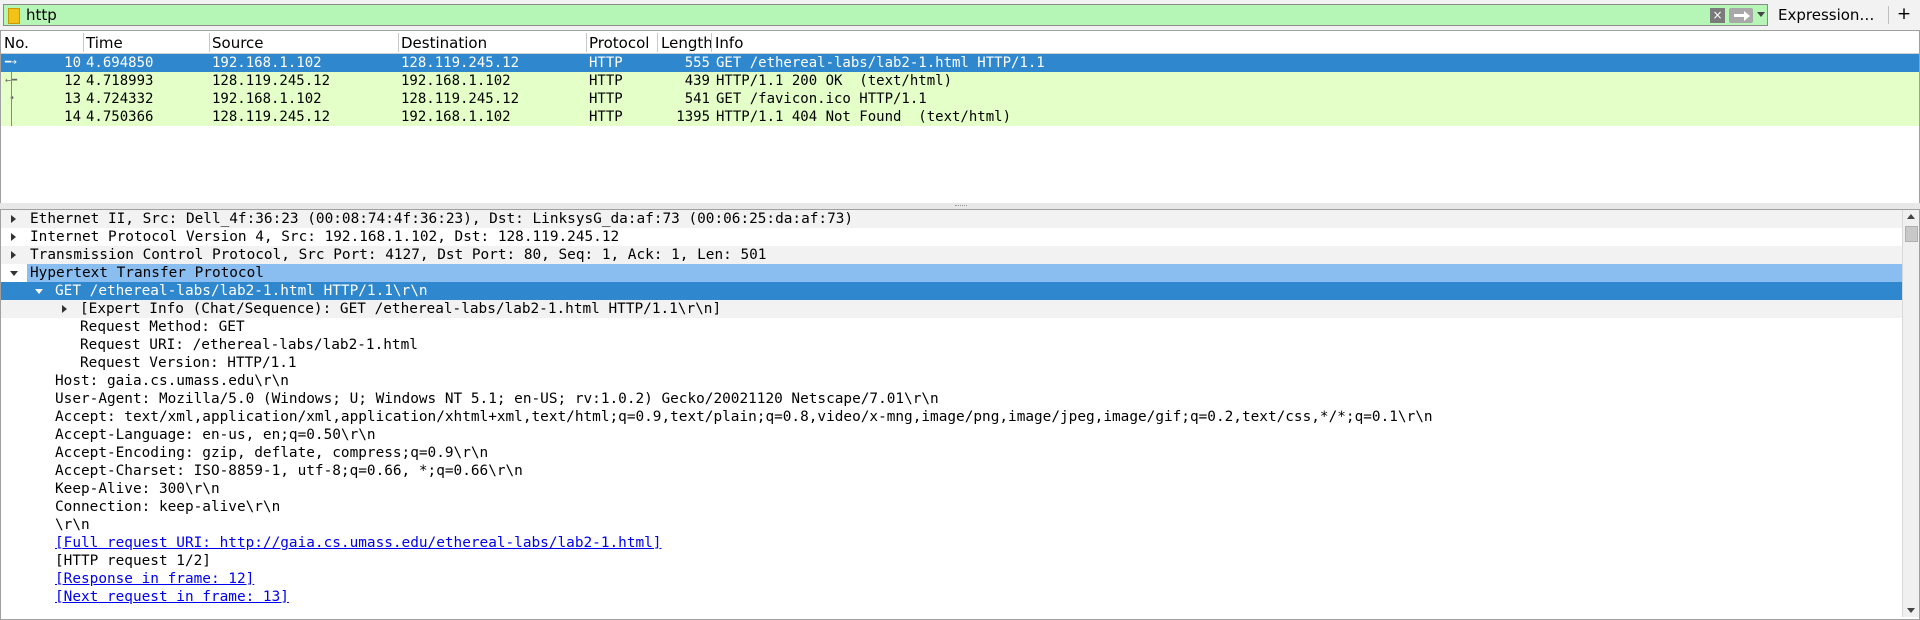  Describe the element at coordinates (215, 435) in the screenshot. I see `tree-item-label: Accept-Language: en-us, en;q=0.50\r\n` at that location.